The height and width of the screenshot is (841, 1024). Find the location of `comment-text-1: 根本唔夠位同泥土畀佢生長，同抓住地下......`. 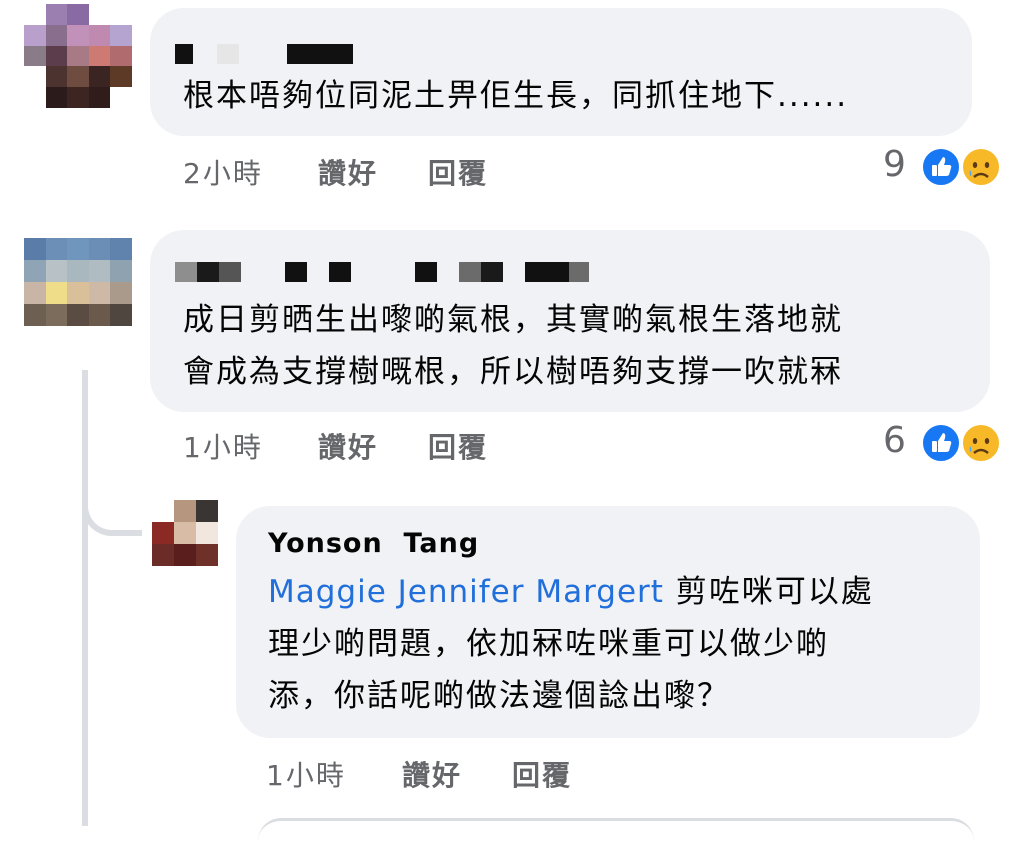

comment-text-1: 根本唔夠位同泥土畀佢生長，同抓住地下...... is located at coordinates (516, 96).